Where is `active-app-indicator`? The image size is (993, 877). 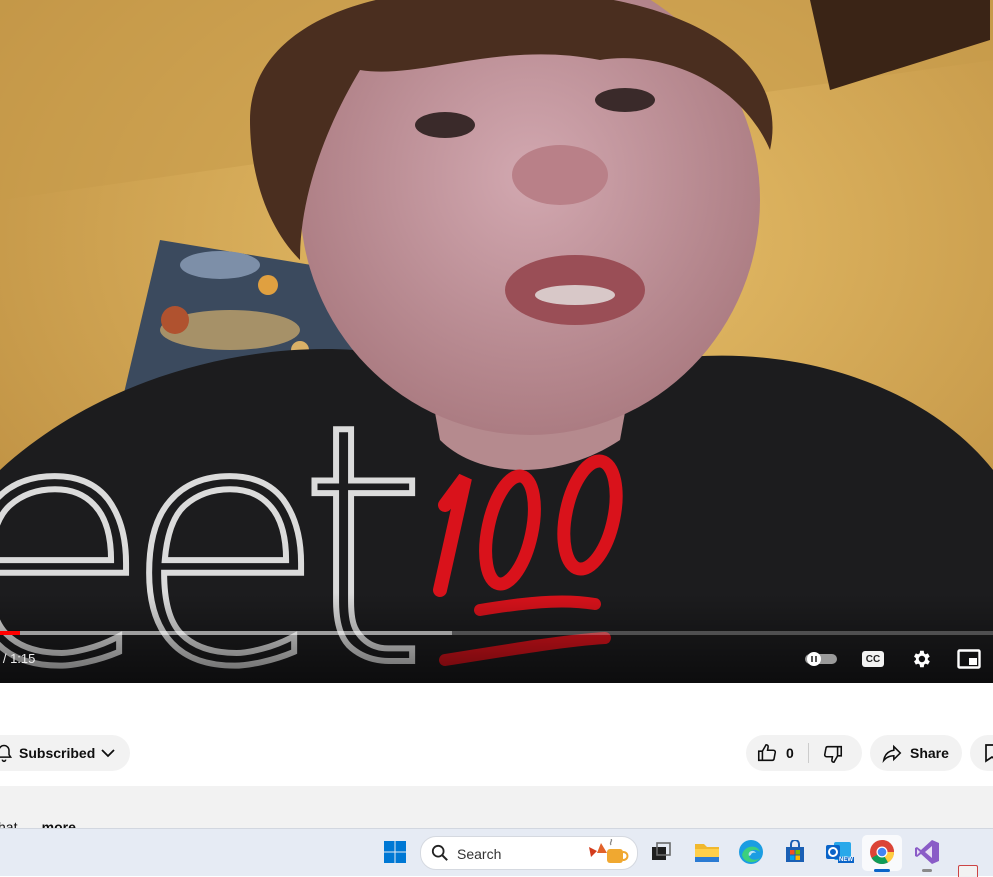 active-app-indicator is located at coordinates (882, 870).